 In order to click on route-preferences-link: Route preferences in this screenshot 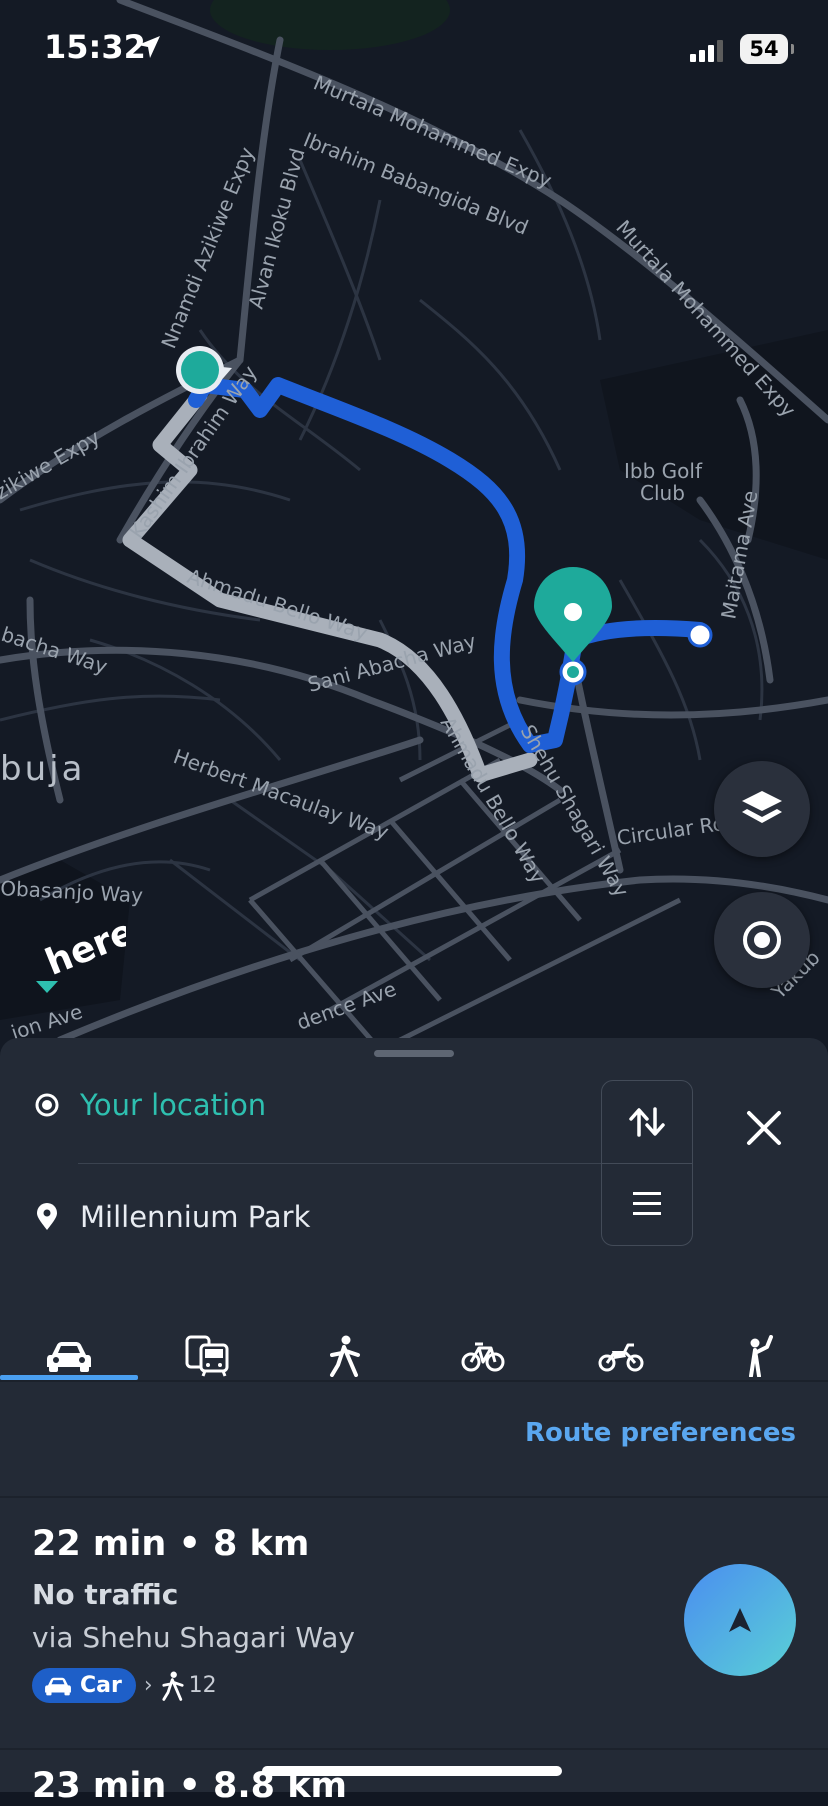, I will do `click(660, 1433)`.